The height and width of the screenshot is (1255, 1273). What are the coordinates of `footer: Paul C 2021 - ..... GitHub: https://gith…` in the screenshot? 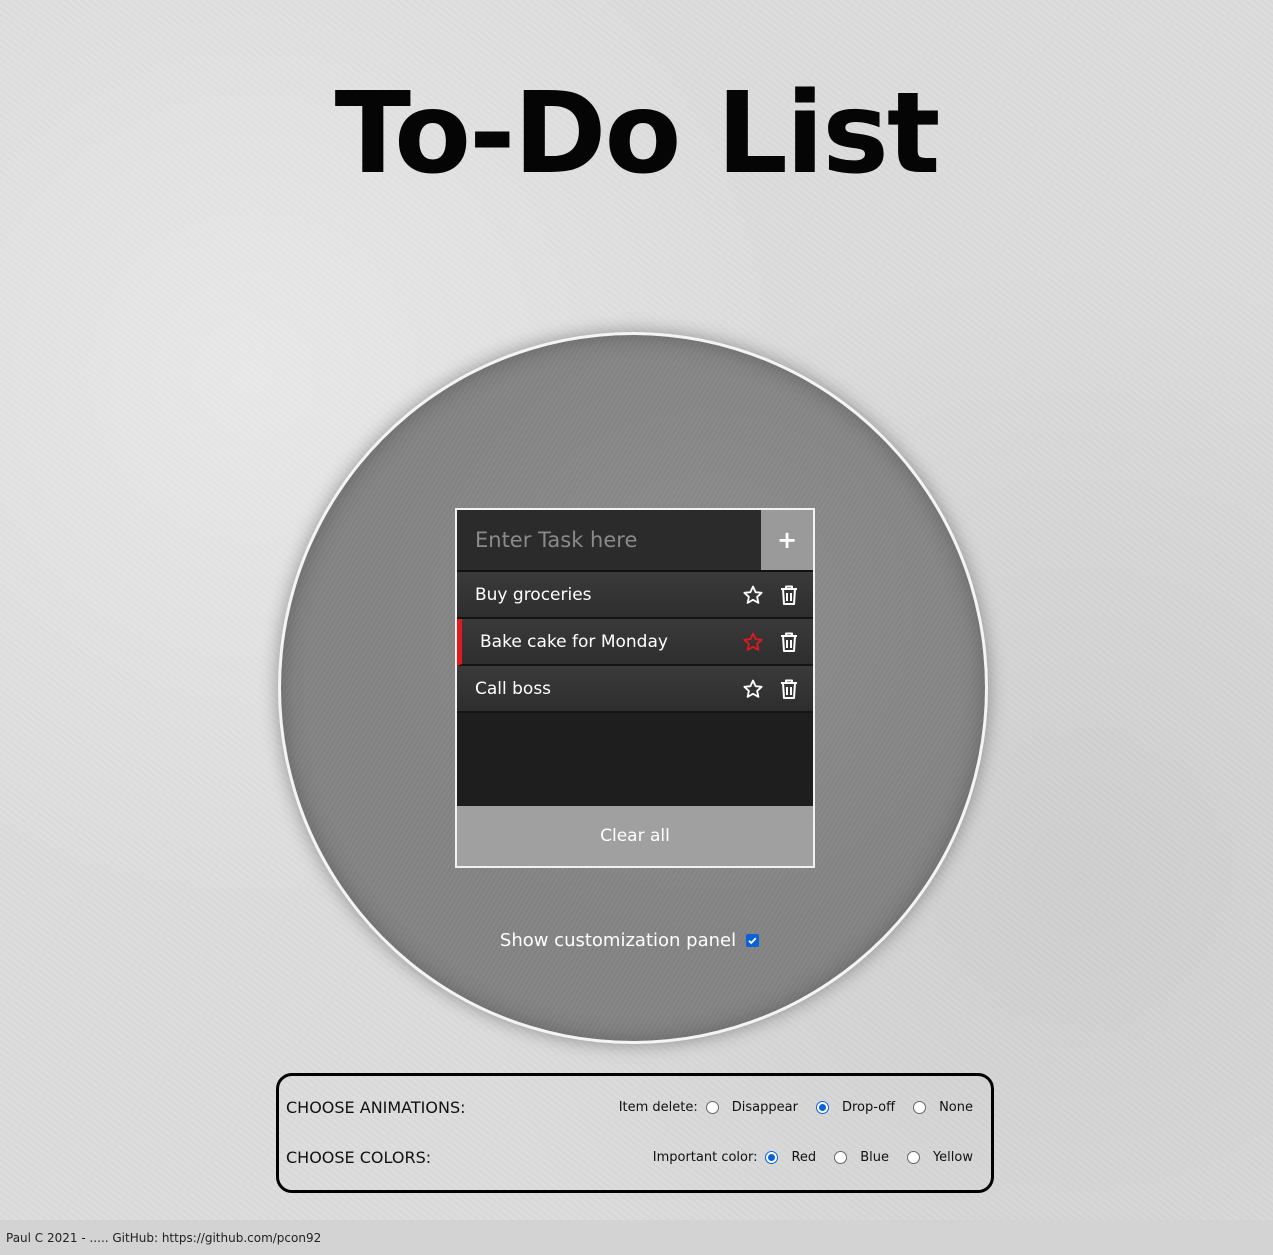 It's located at (636, 1237).